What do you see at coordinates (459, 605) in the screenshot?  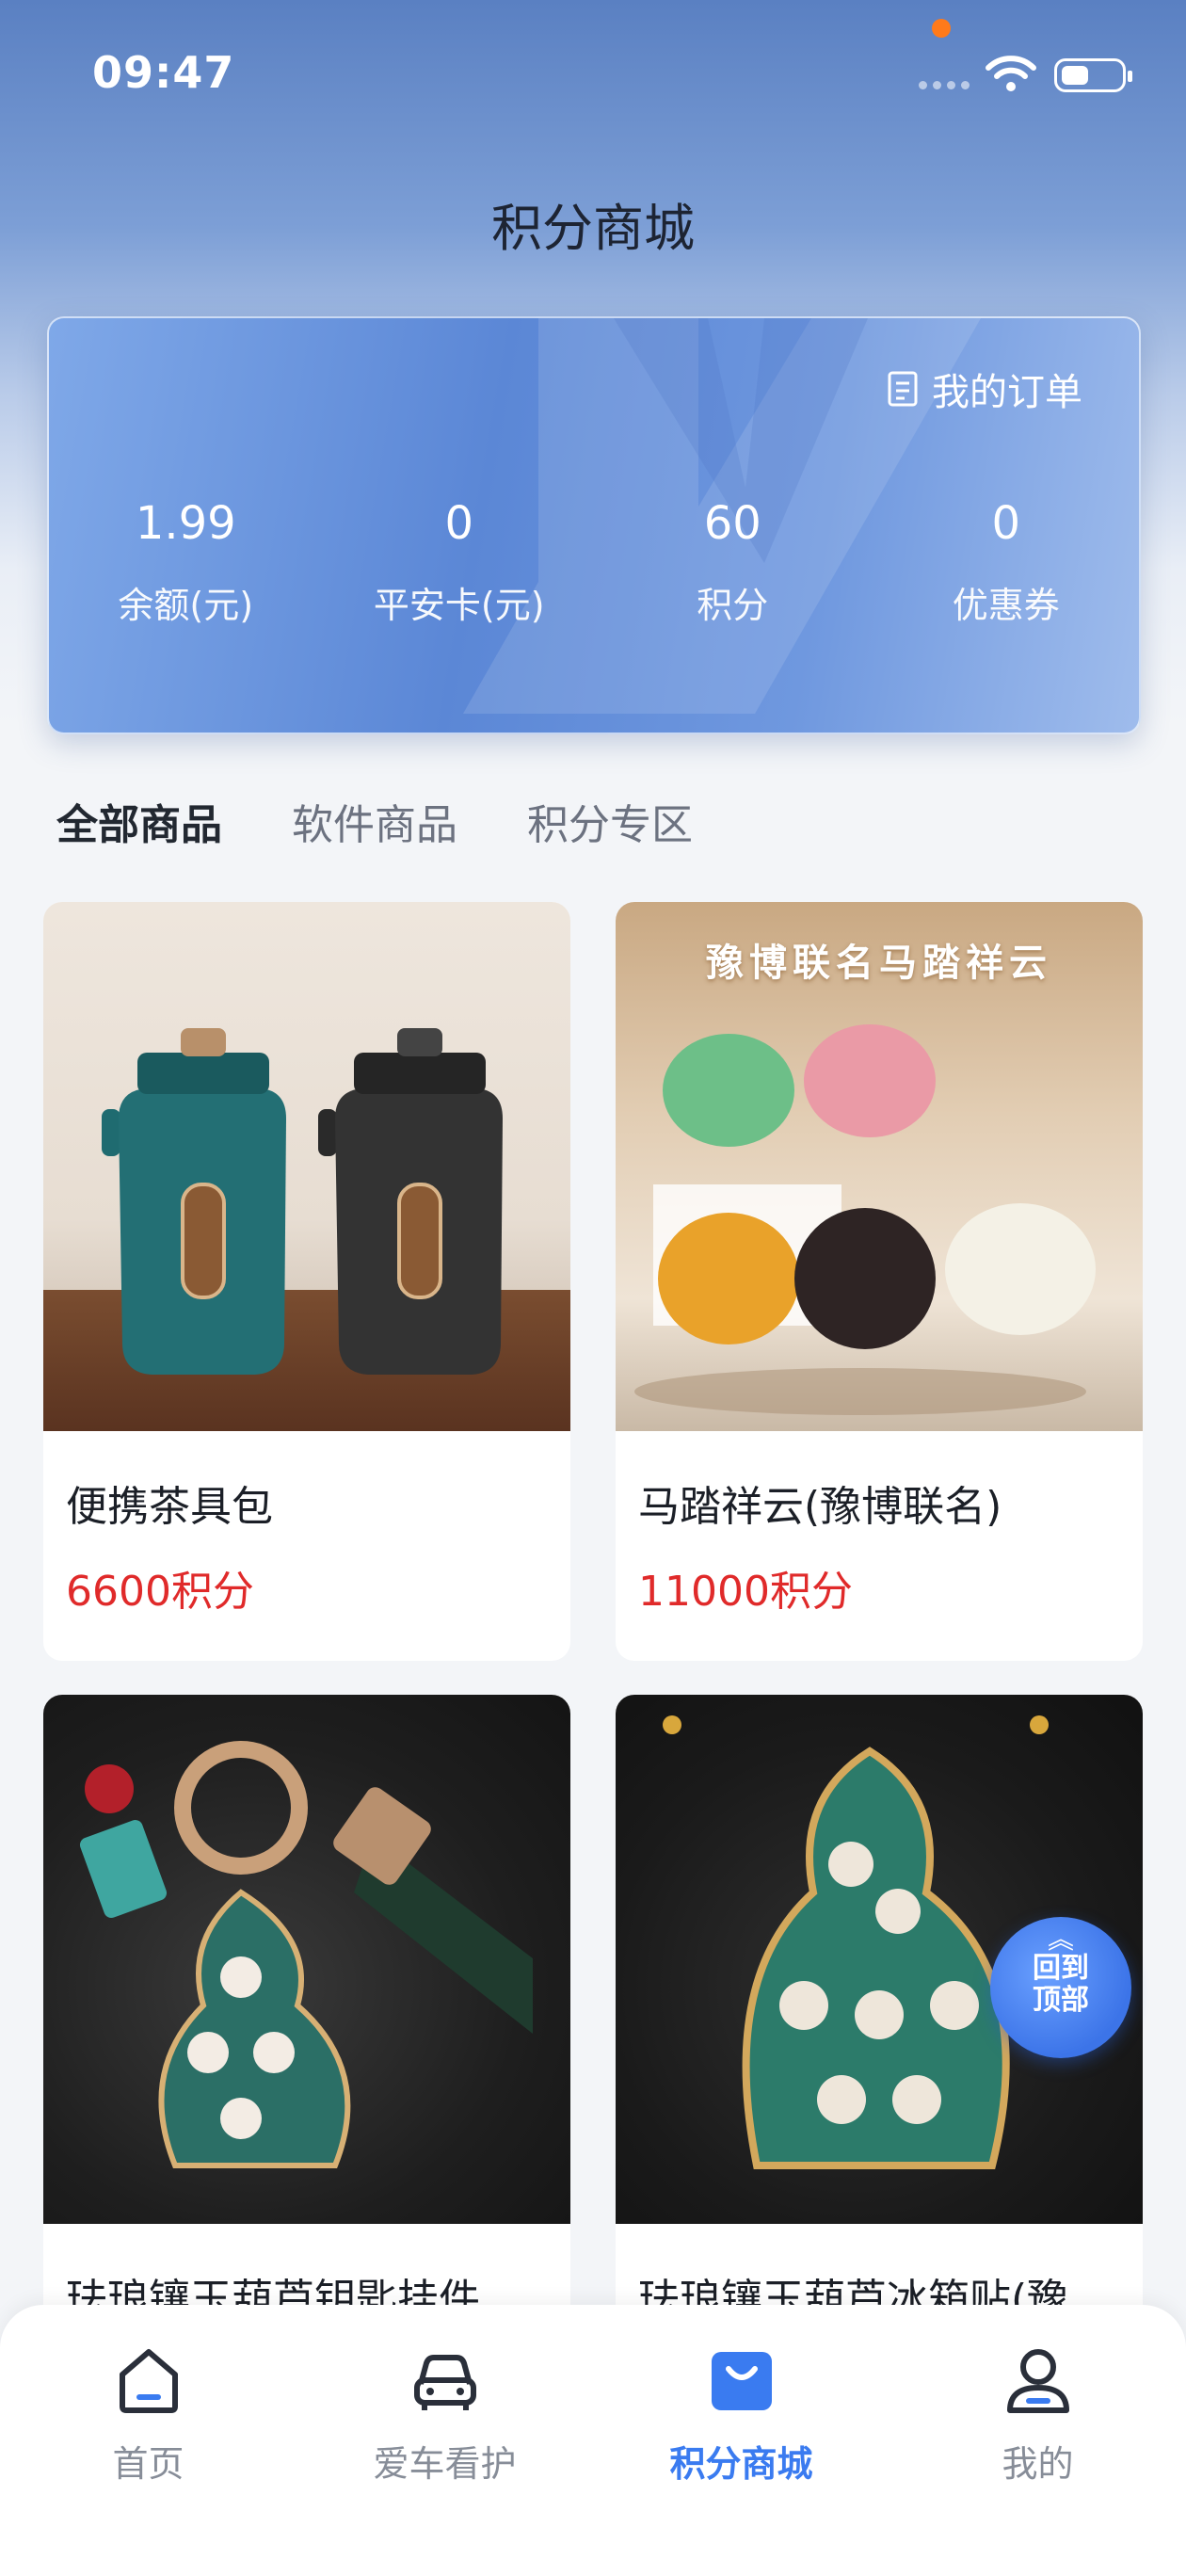 I see `stat-label: 平安卡(元)` at bounding box center [459, 605].